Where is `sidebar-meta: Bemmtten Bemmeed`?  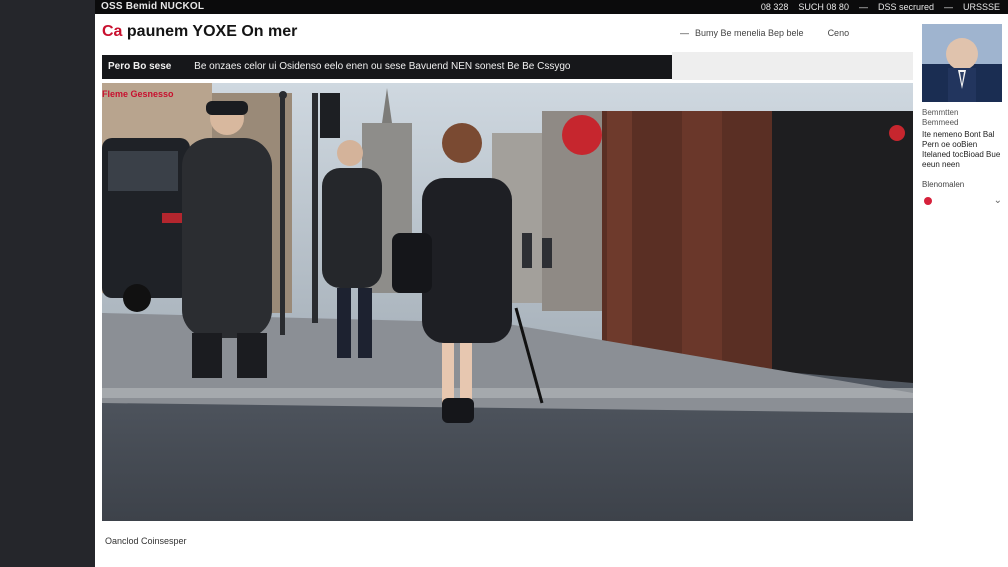 sidebar-meta: Bemmtten Bemmeed is located at coordinates (940, 118).